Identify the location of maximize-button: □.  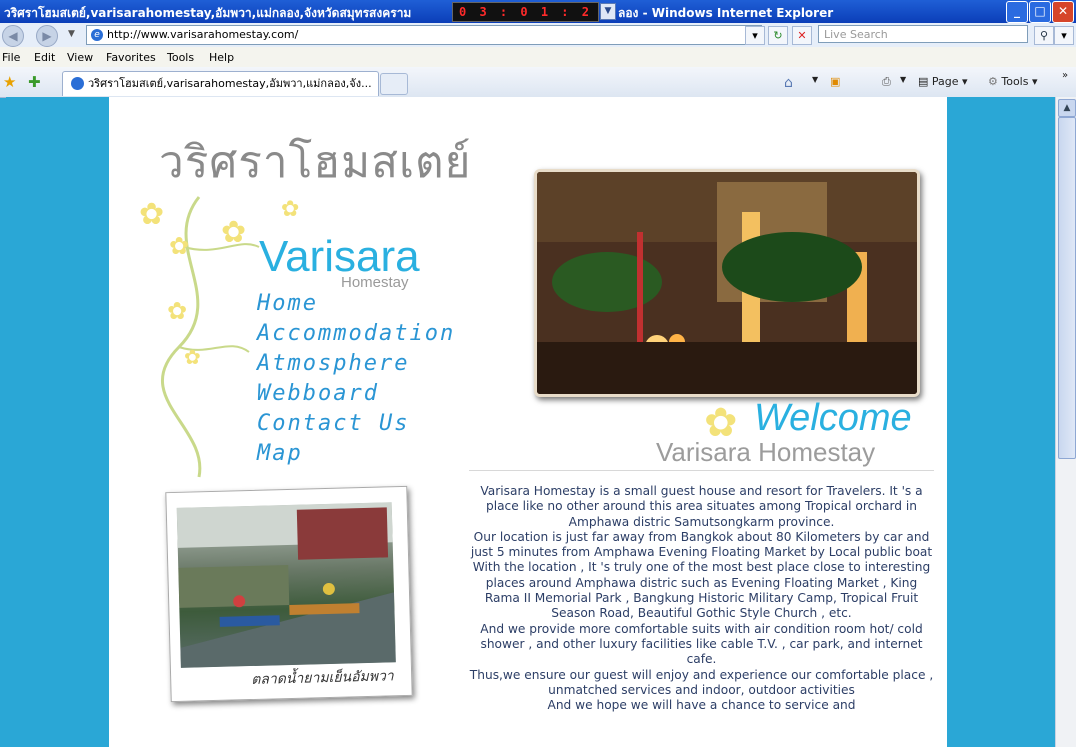
(1040, 12).